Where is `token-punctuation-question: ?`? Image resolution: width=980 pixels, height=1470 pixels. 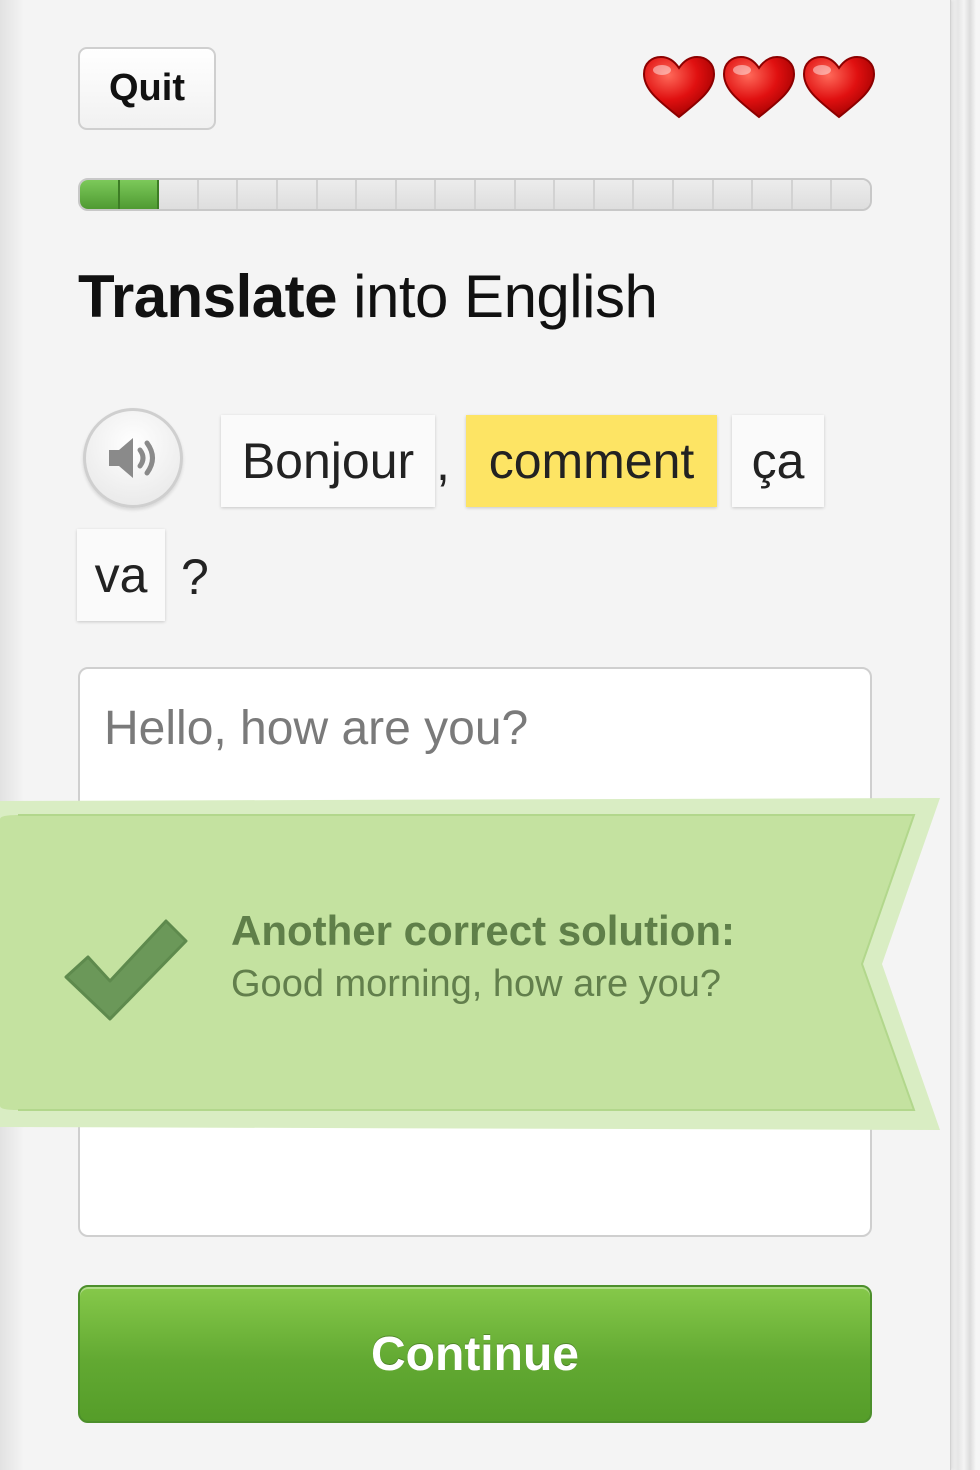
token-punctuation-question: ? is located at coordinates (195, 577).